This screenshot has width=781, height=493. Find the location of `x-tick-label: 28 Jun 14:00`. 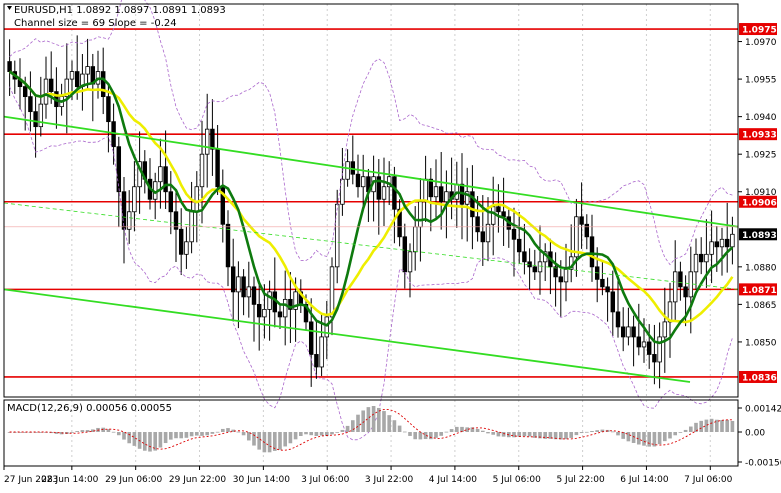

x-tick-label: 28 Jun 14:00 is located at coordinates (69, 480).